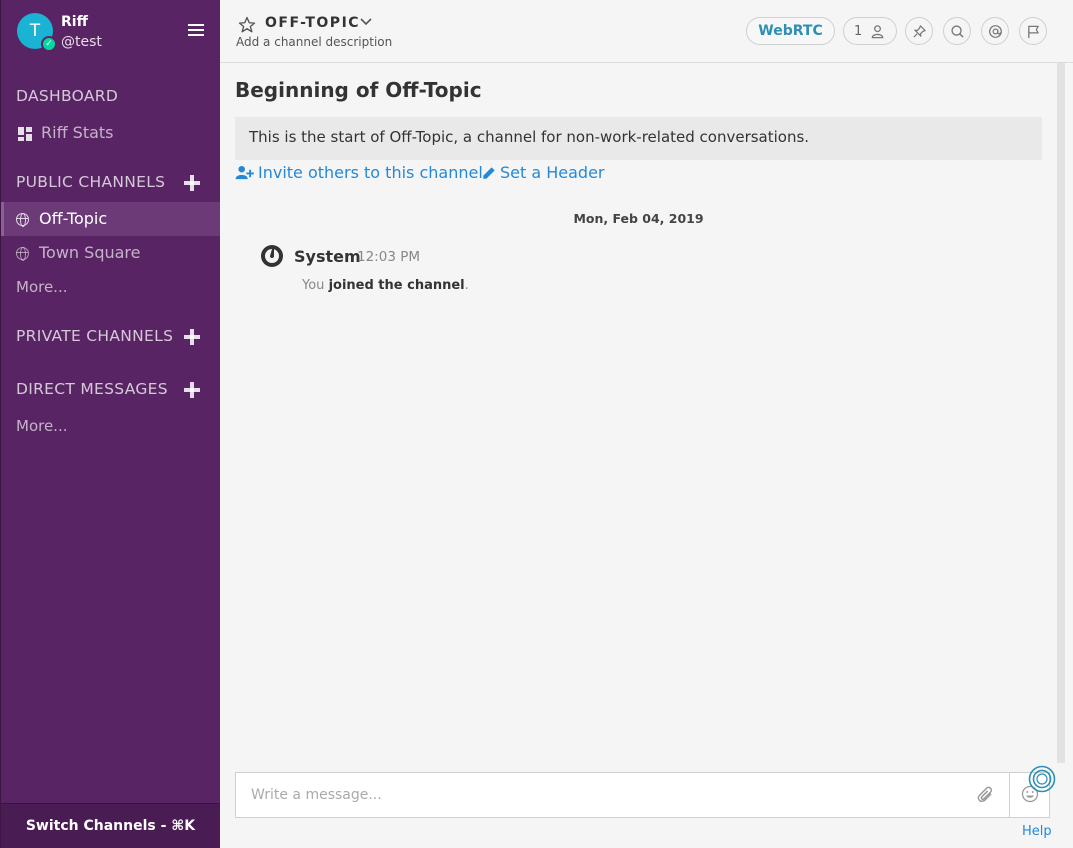  I want to click on pin-icon, so click(919, 31).